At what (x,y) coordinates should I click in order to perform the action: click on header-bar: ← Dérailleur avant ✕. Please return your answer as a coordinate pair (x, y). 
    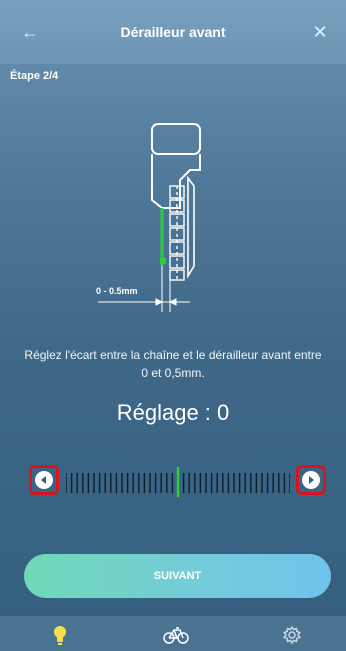
    Looking at the image, I should click on (173, 32).